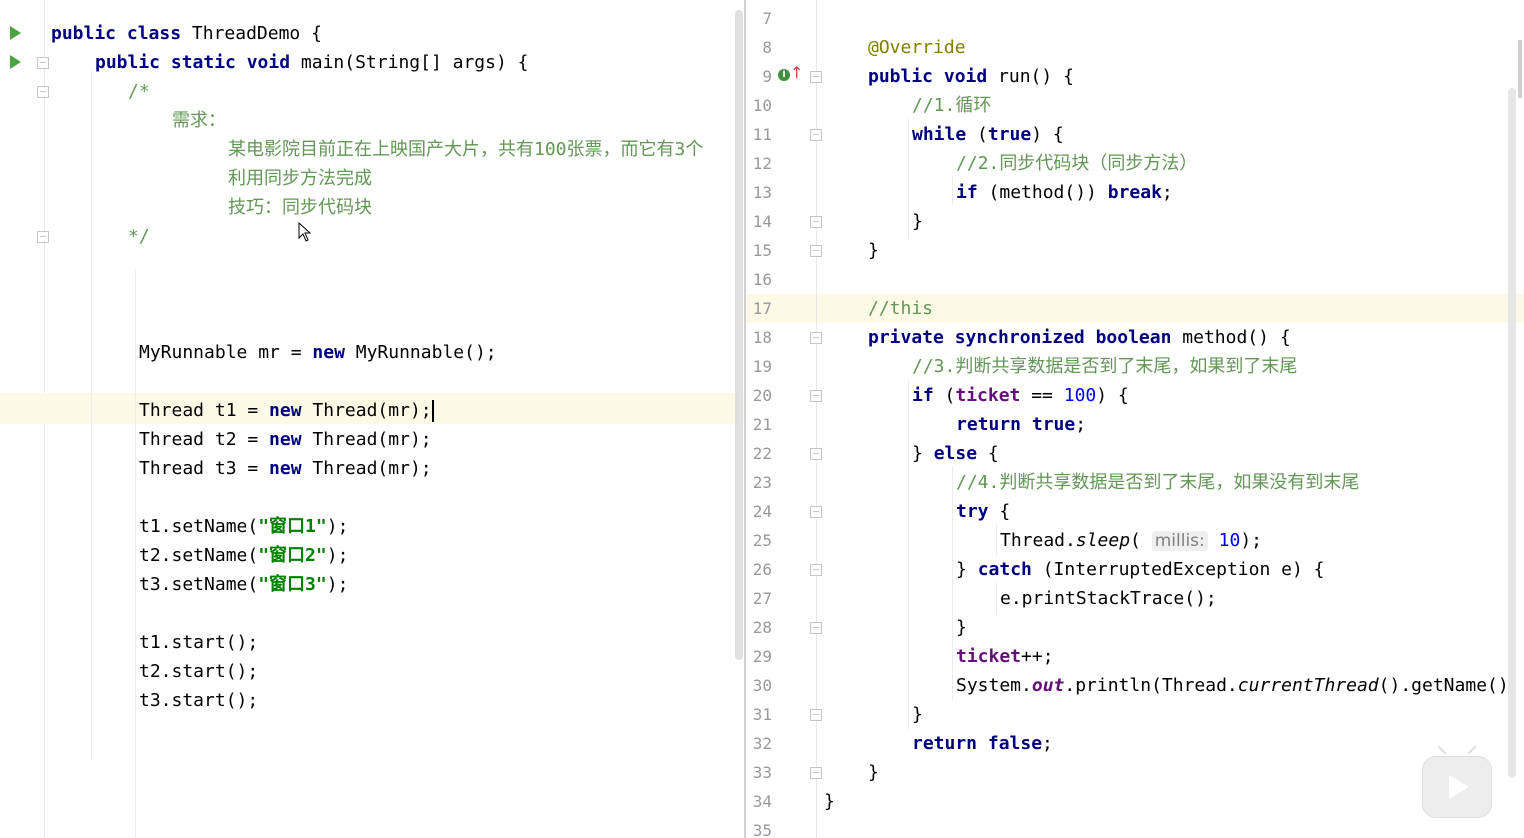 The width and height of the screenshot is (1524, 838). What do you see at coordinates (759, 511) in the screenshot?
I see `line-number: 24` at bounding box center [759, 511].